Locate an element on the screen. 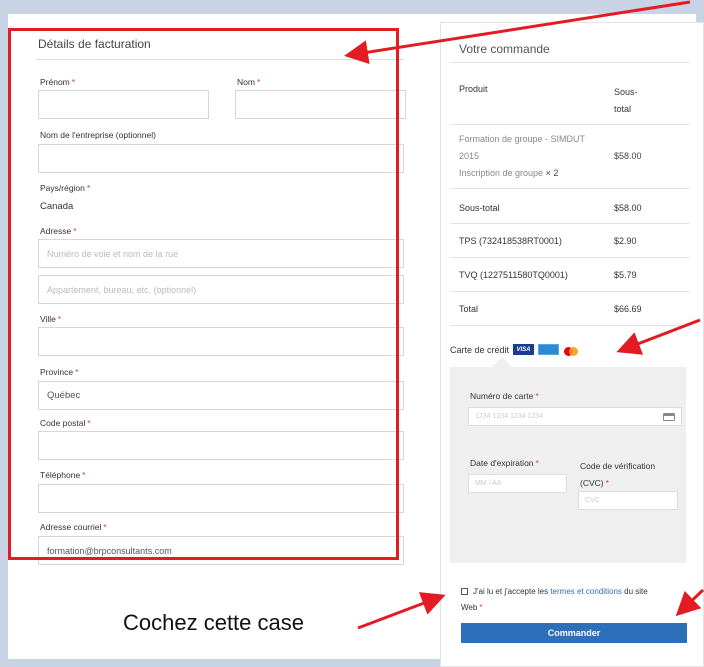 The height and width of the screenshot is (667, 704). first-name-label: Prénom * is located at coordinates (58, 82).